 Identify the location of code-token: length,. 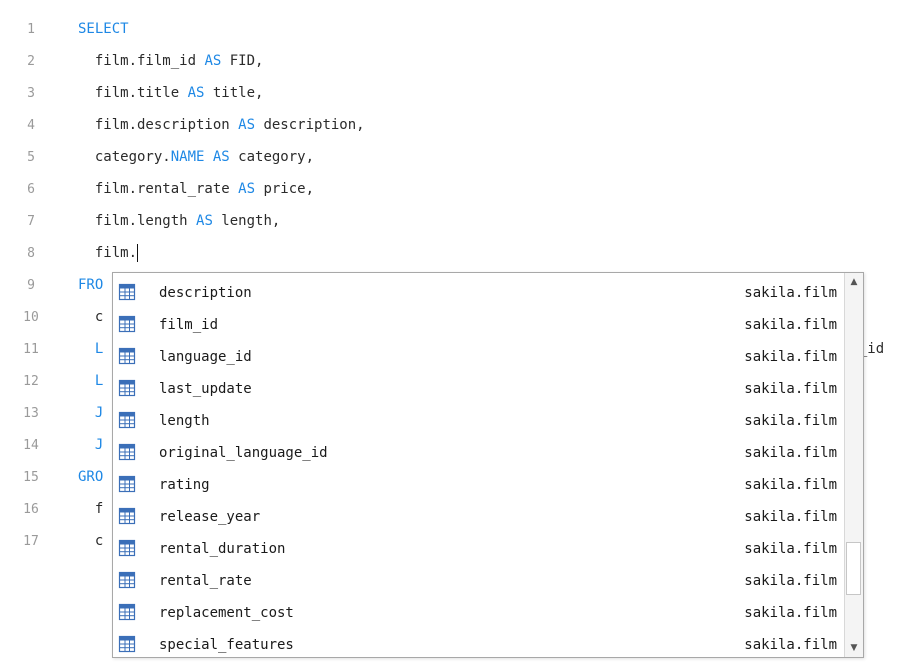
(246, 221).